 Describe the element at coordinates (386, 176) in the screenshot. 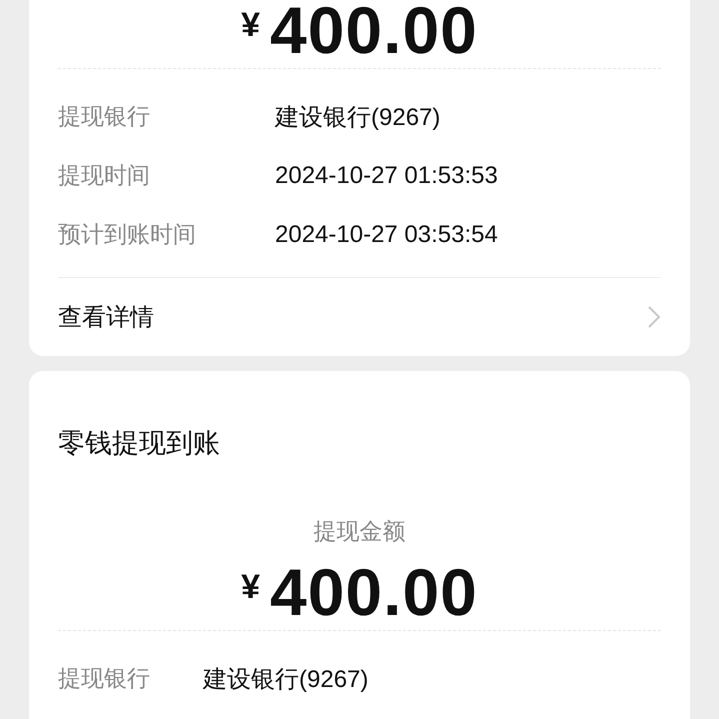

I see `field-value: 2024-10-27 01:53:53` at that location.